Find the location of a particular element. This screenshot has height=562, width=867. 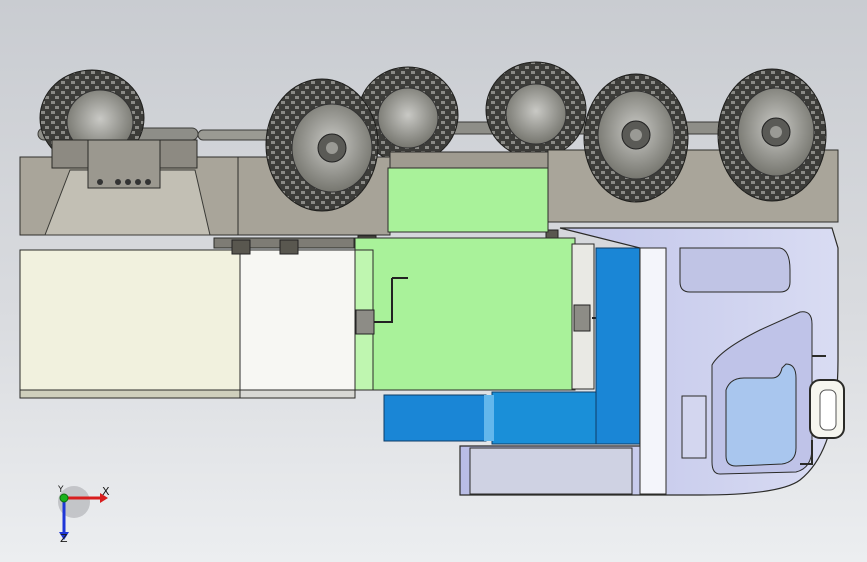

triad-x-label: X is located at coordinates (106, 491).